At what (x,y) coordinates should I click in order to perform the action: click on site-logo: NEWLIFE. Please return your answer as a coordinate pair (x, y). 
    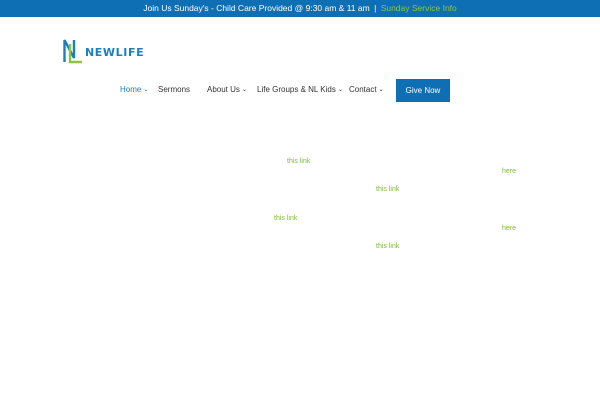
    Looking at the image, I should click on (103, 51).